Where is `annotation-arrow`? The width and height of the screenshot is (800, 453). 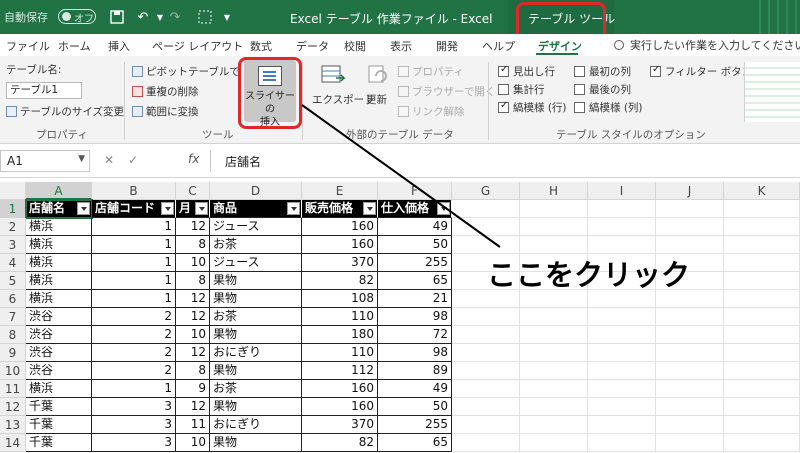
annotation-arrow is located at coordinates (401, 176).